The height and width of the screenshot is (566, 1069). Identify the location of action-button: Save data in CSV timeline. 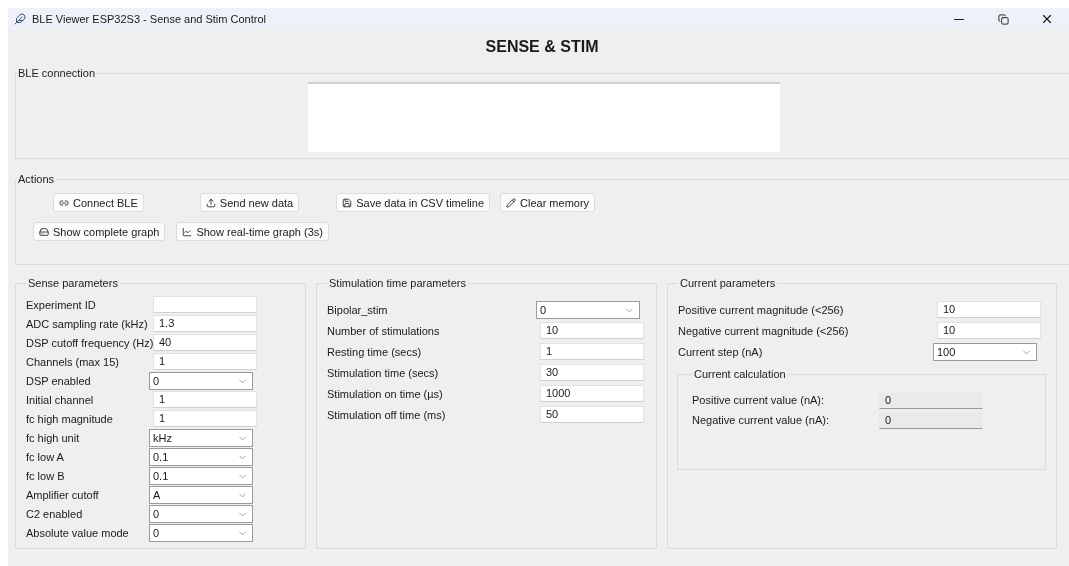
(413, 202).